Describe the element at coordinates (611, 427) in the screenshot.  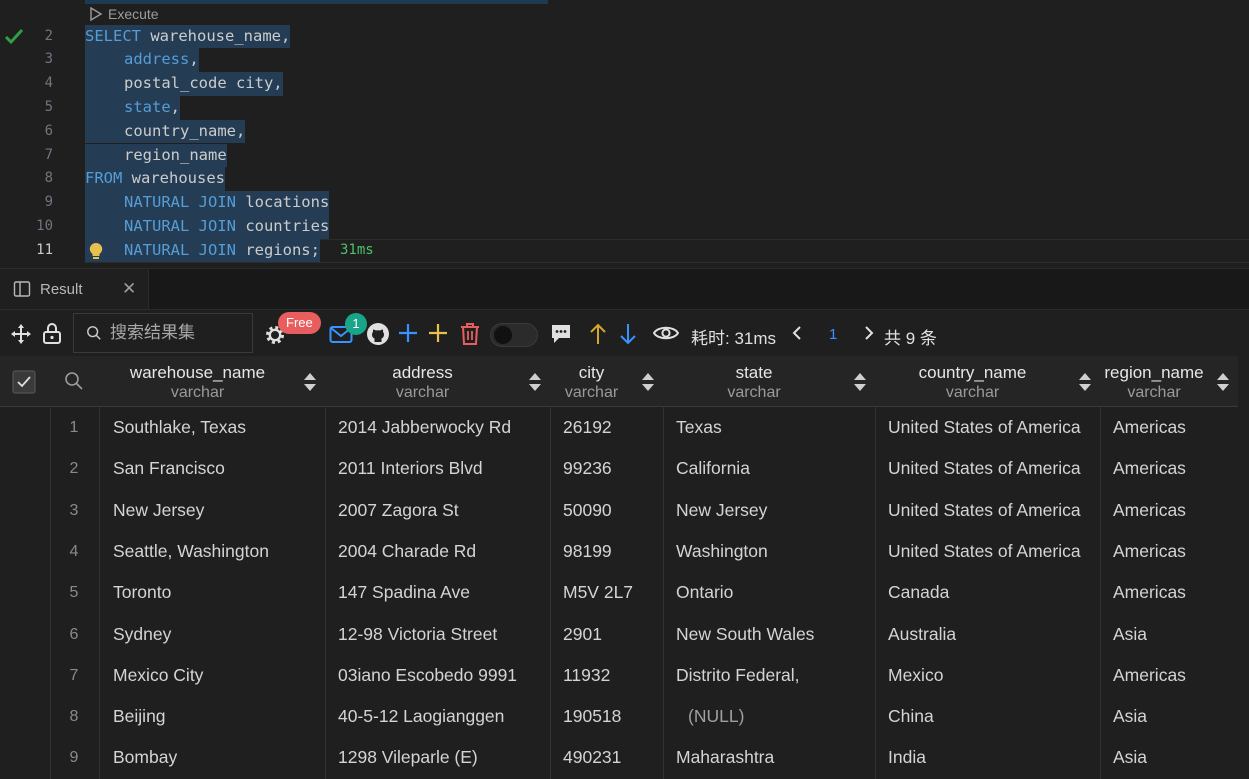
I see `table-cell: 26192` at that location.